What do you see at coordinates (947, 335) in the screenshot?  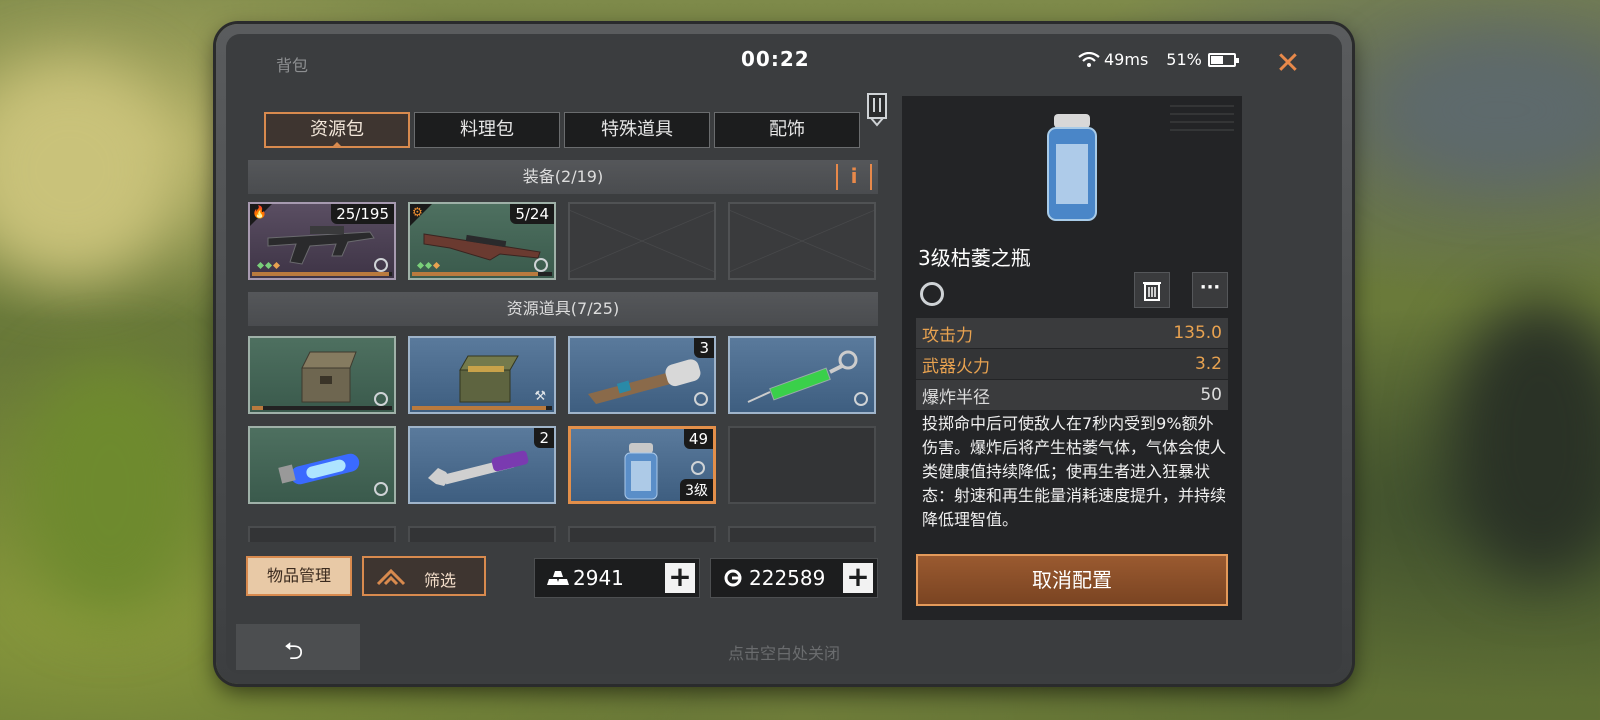 I see `stat-label: 攻击力` at bounding box center [947, 335].